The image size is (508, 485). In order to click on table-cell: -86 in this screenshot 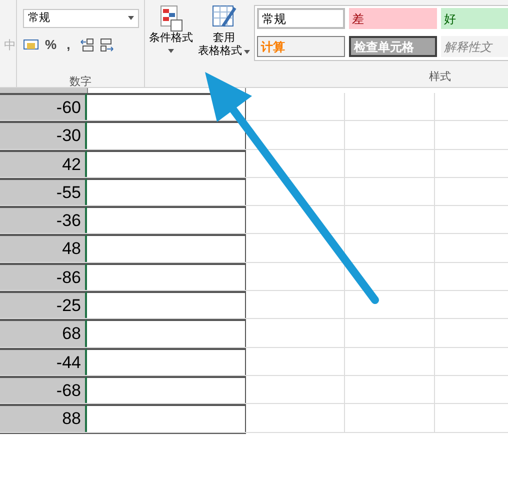, I will do `click(43, 276)`.